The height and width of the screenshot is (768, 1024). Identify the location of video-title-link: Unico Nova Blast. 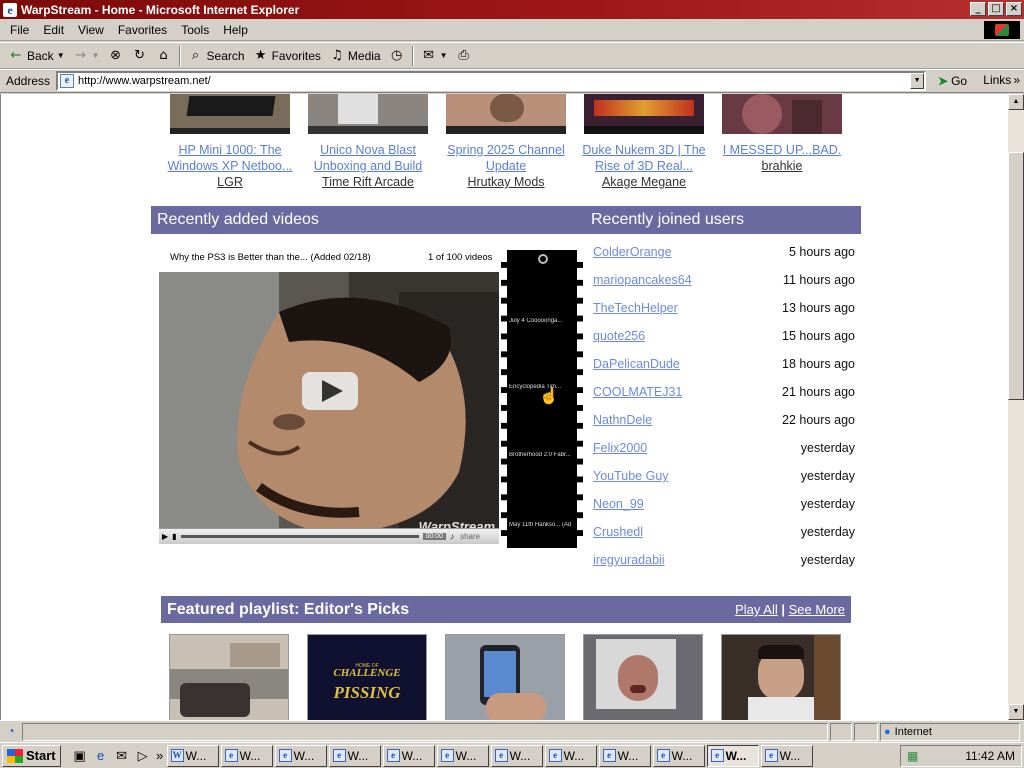
(368, 150).